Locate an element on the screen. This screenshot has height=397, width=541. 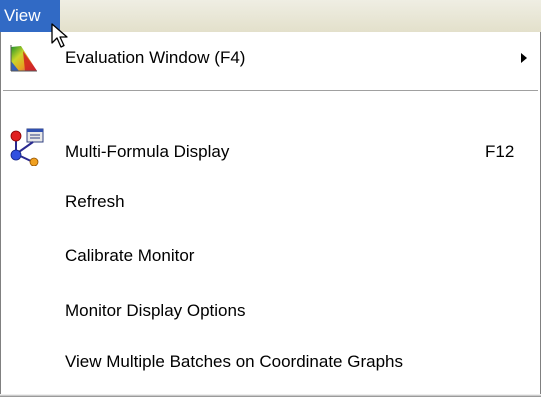
multi-formula-display-icon is located at coordinates (27, 147).